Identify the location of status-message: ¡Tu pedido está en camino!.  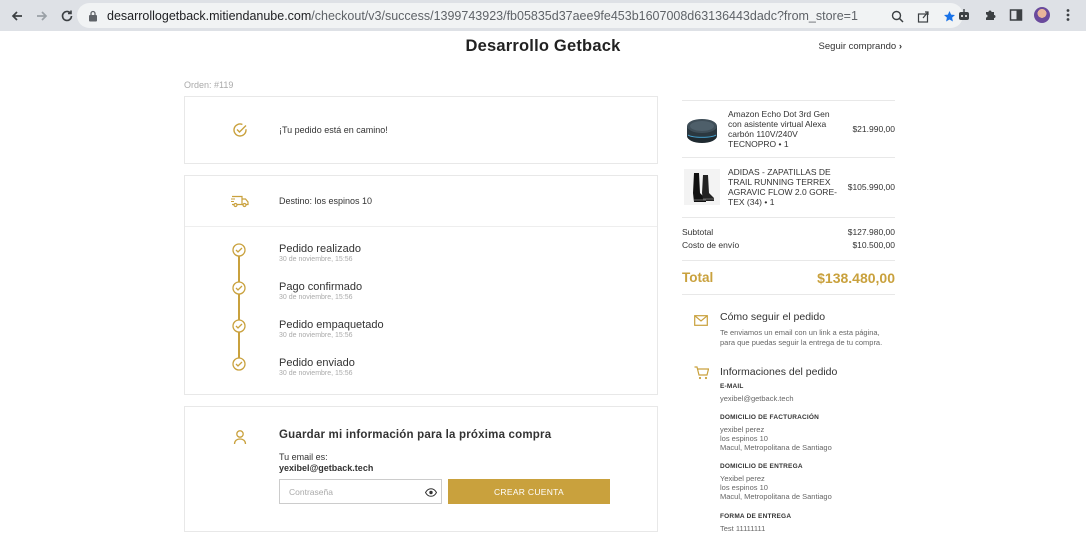
(333, 130).